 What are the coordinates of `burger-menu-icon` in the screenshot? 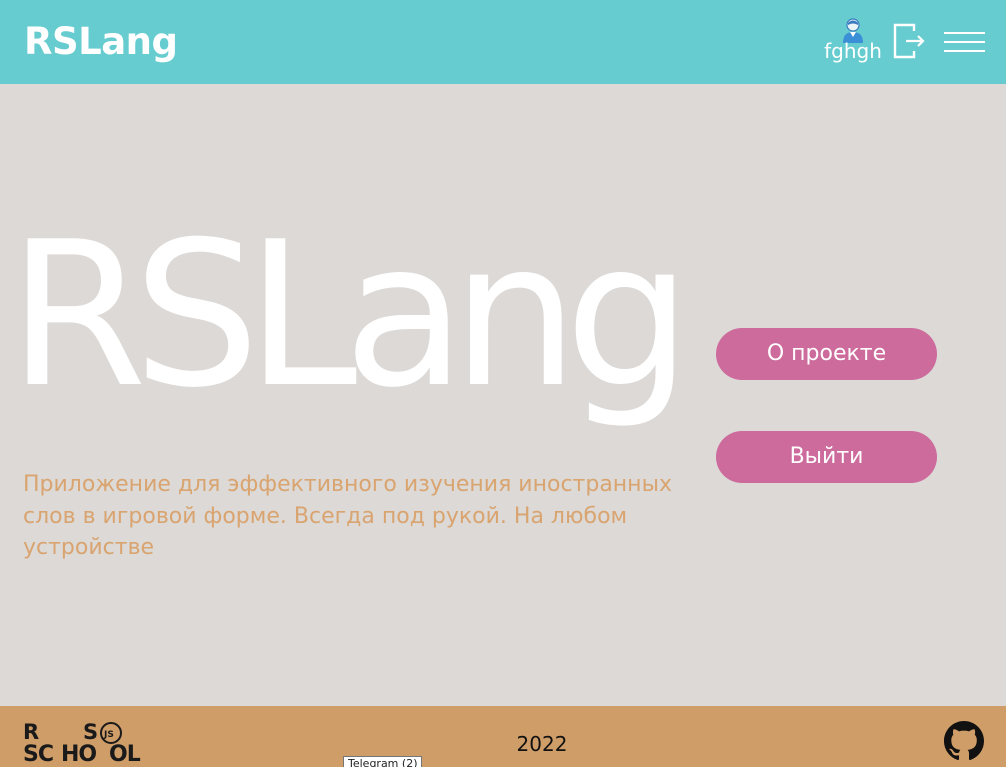 It's located at (964, 42).